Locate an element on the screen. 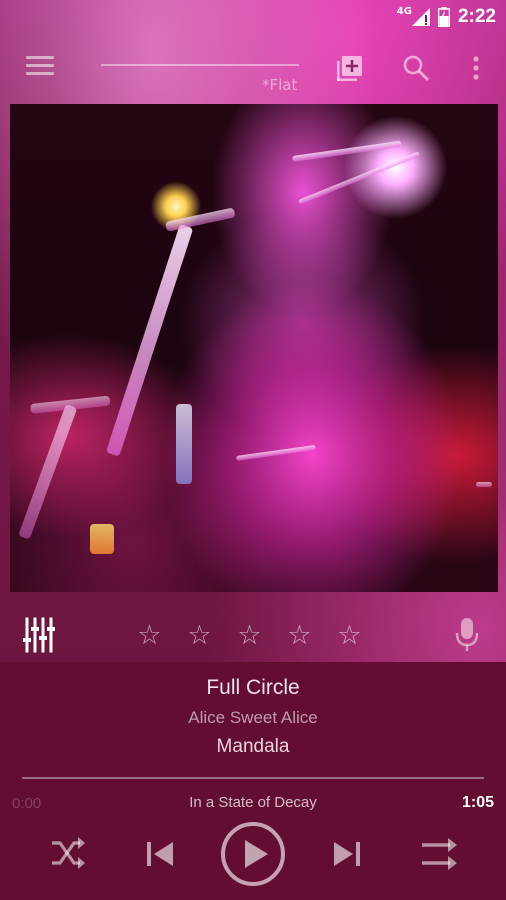 This screenshot has height=900, width=506. total-time: 1:05 is located at coordinates (477, 802).